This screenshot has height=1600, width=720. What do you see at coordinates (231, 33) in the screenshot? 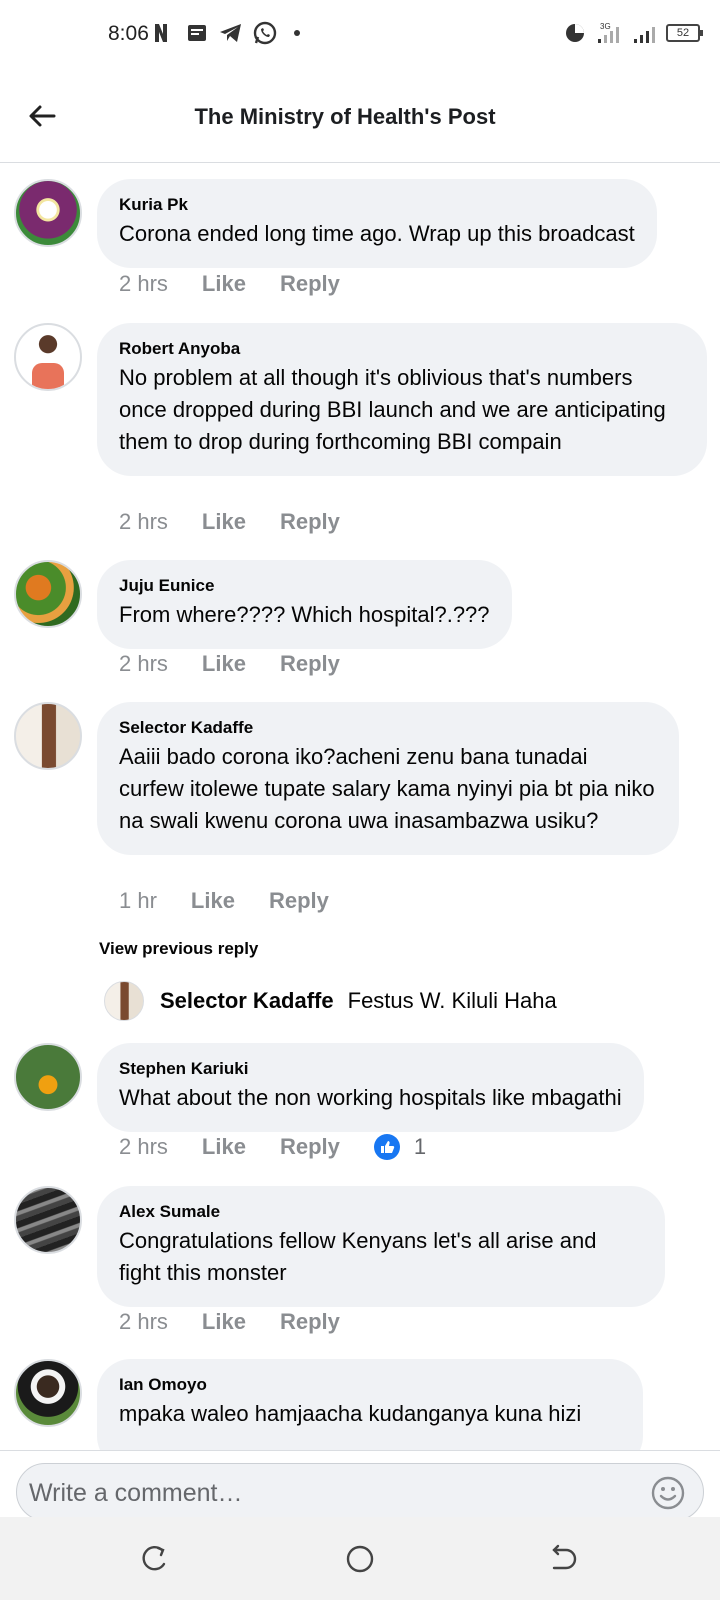
I see `telegram-icon` at bounding box center [231, 33].